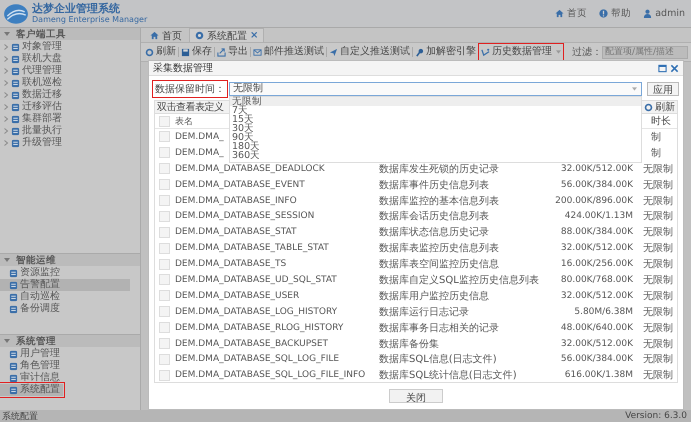 The image size is (691, 422). I want to click on sidebar-item: 联机大盘, so click(65, 59).